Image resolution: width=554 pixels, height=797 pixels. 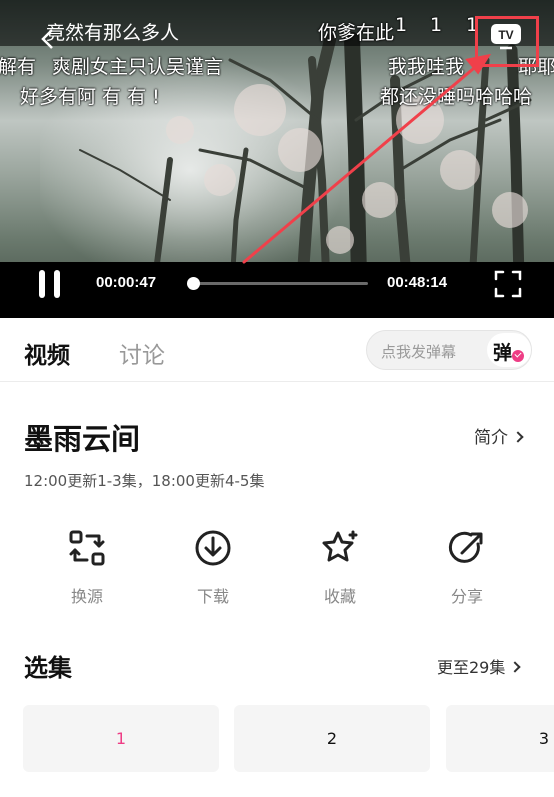 What do you see at coordinates (467, 568) in the screenshot?
I see `share-button: 分享` at bounding box center [467, 568].